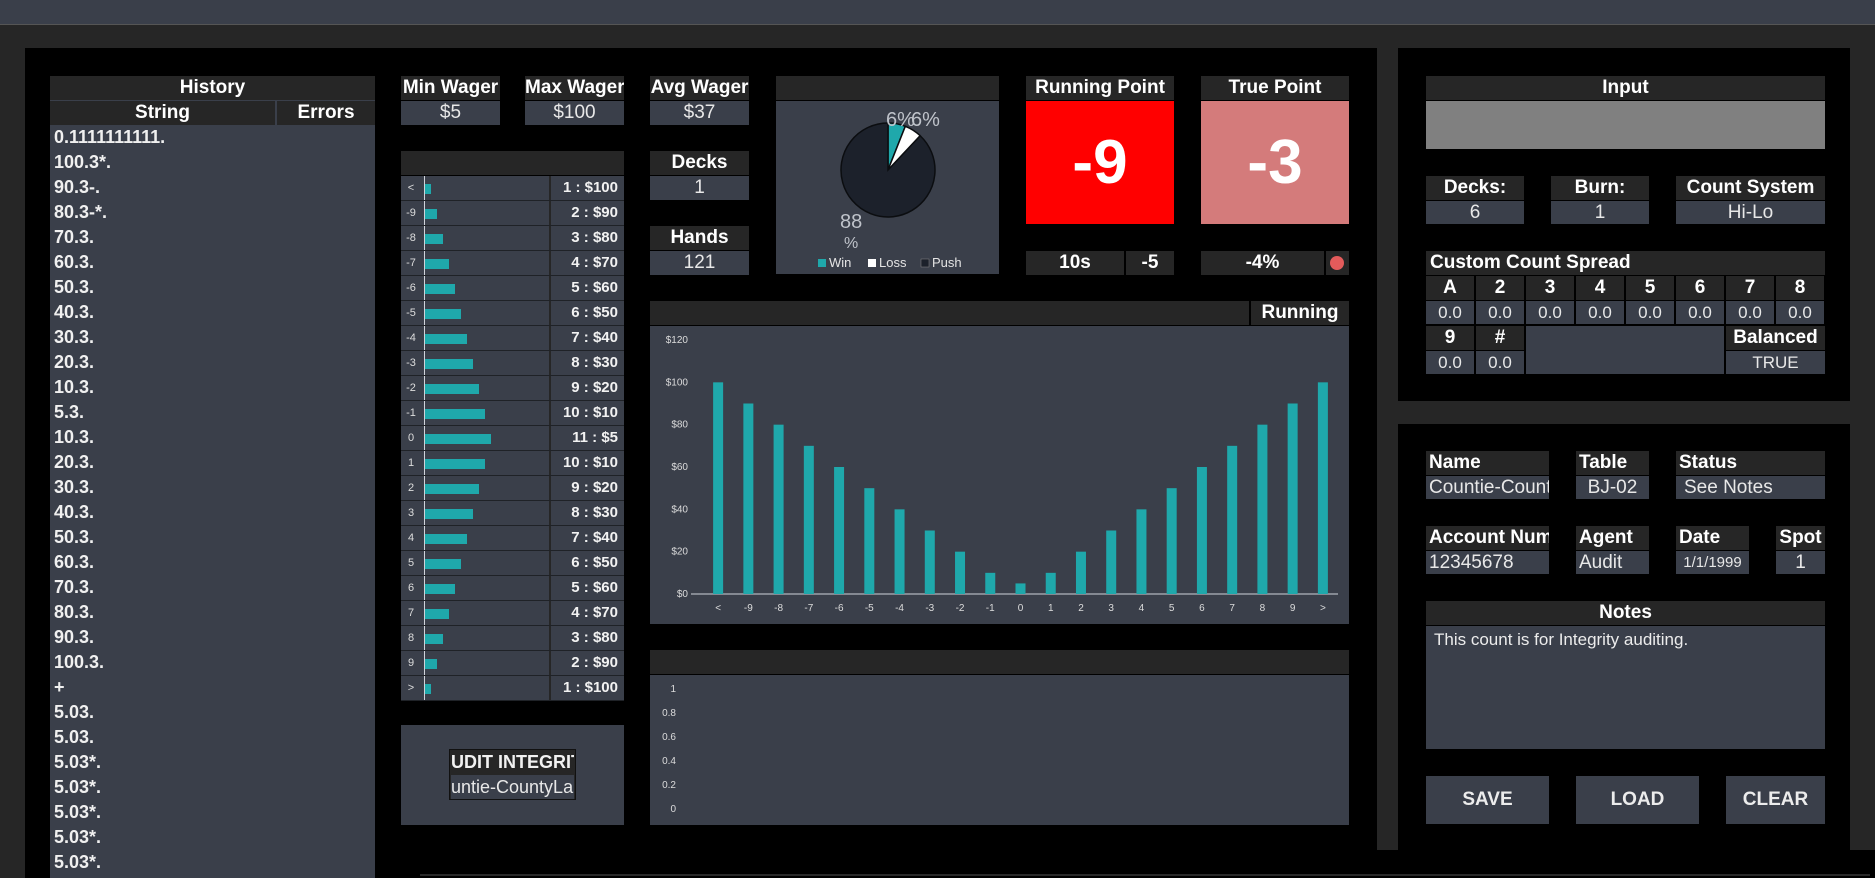 The image size is (1875, 878). I want to click on history-item: 80.3-*., so click(80, 212).